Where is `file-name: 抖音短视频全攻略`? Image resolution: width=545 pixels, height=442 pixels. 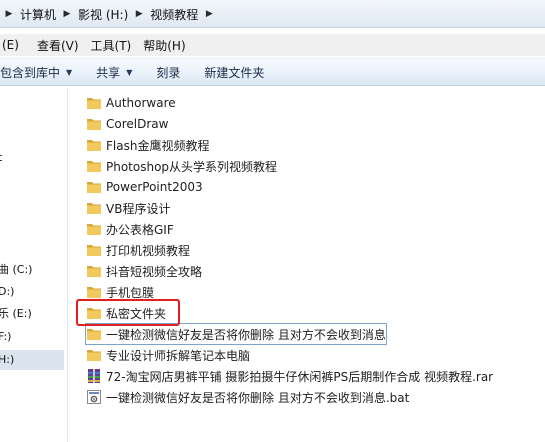 file-name: 抖音短视频全攻略 is located at coordinates (154, 271).